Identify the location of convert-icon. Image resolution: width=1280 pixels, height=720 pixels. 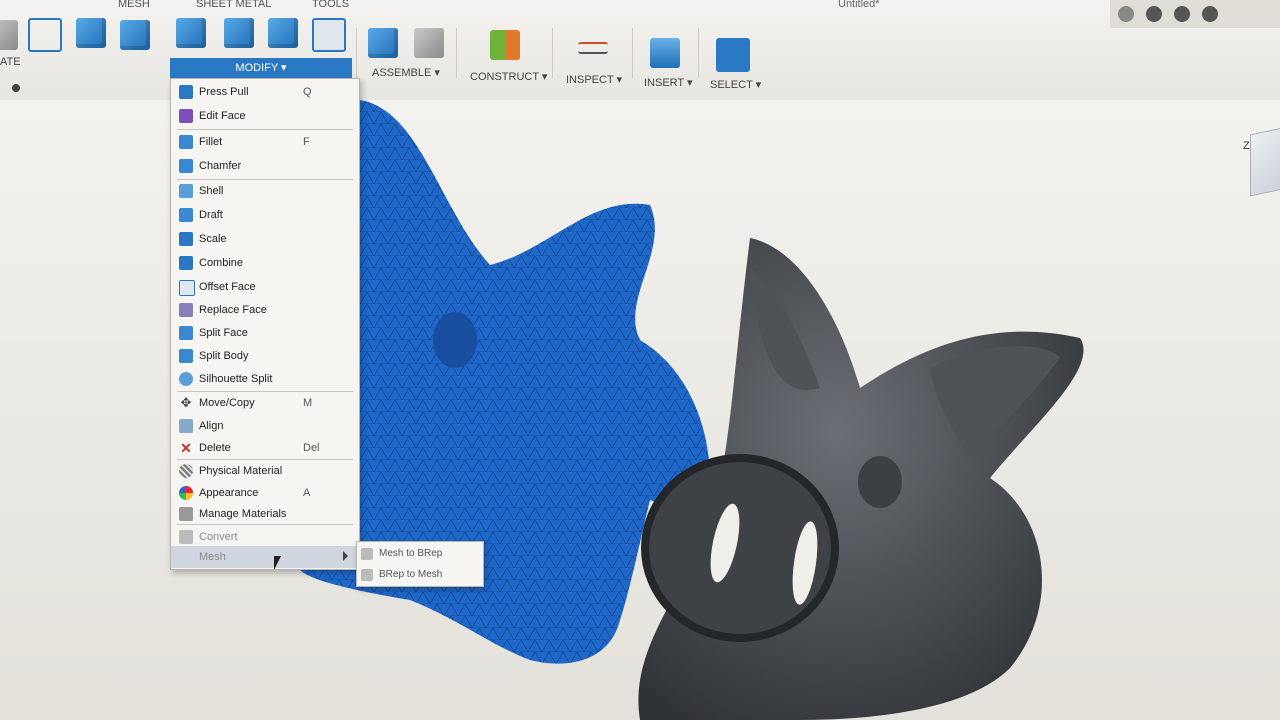
(186, 537).